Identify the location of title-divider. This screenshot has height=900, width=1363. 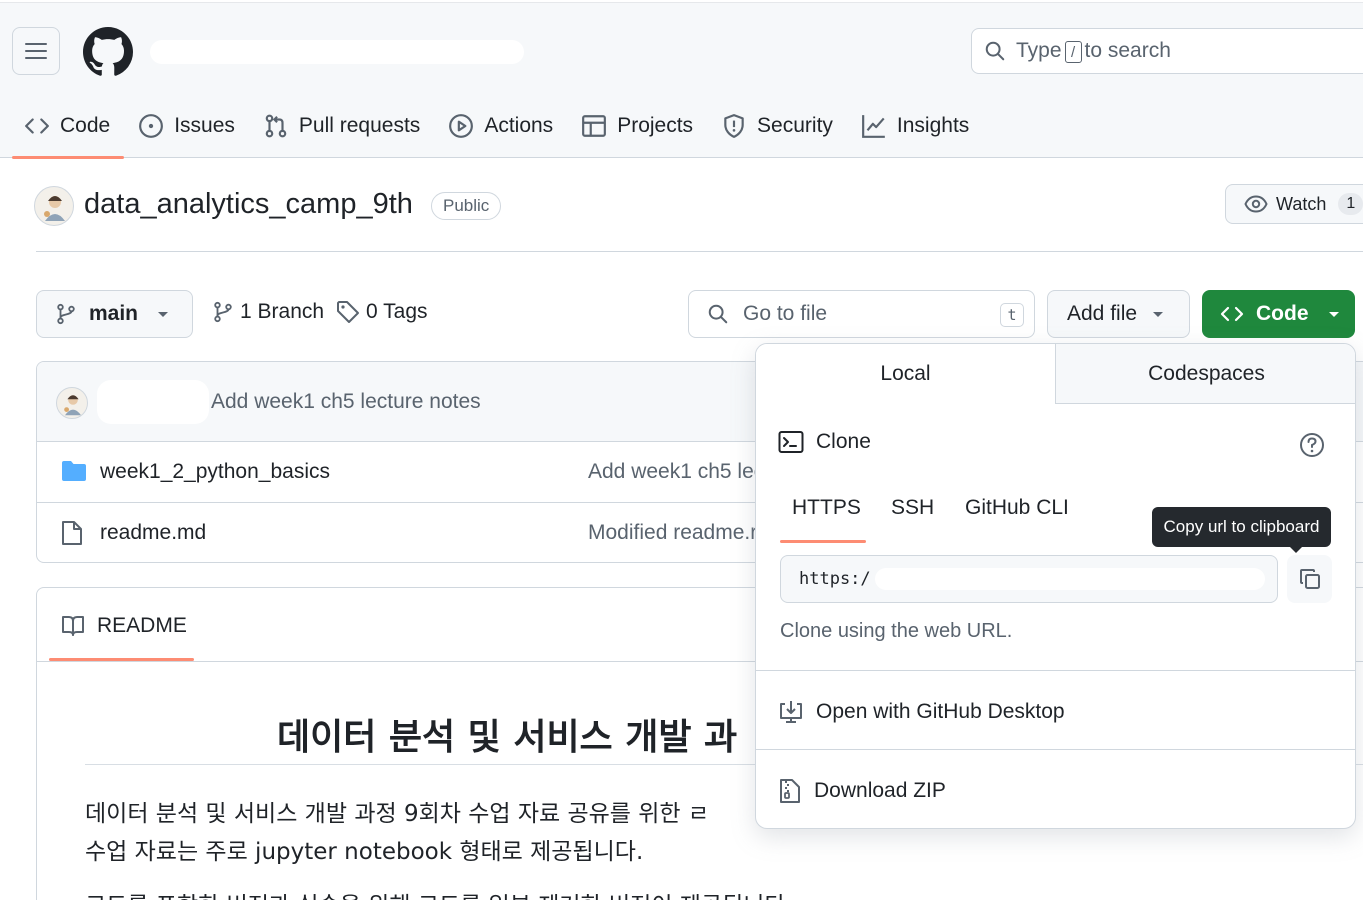
(699, 251).